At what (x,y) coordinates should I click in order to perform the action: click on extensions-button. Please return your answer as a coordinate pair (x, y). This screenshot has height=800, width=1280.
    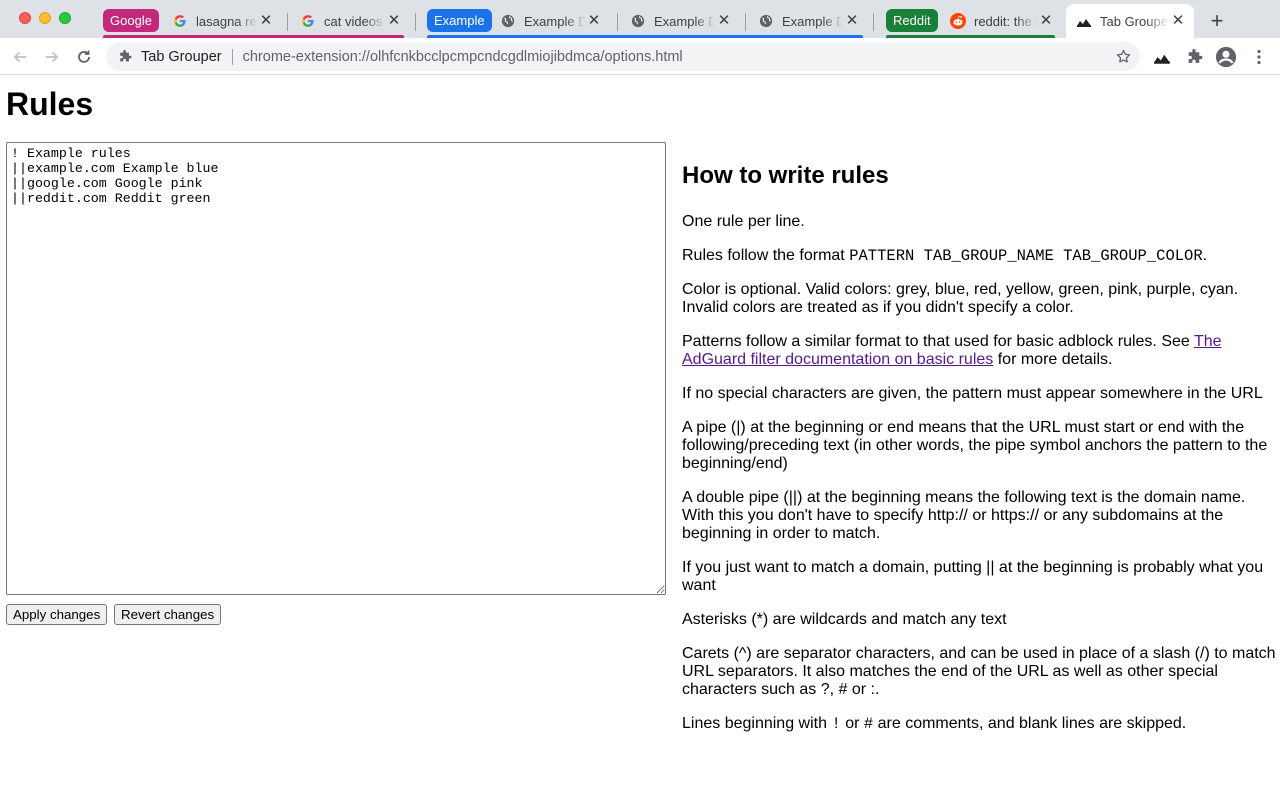
    Looking at the image, I should click on (1194, 57).